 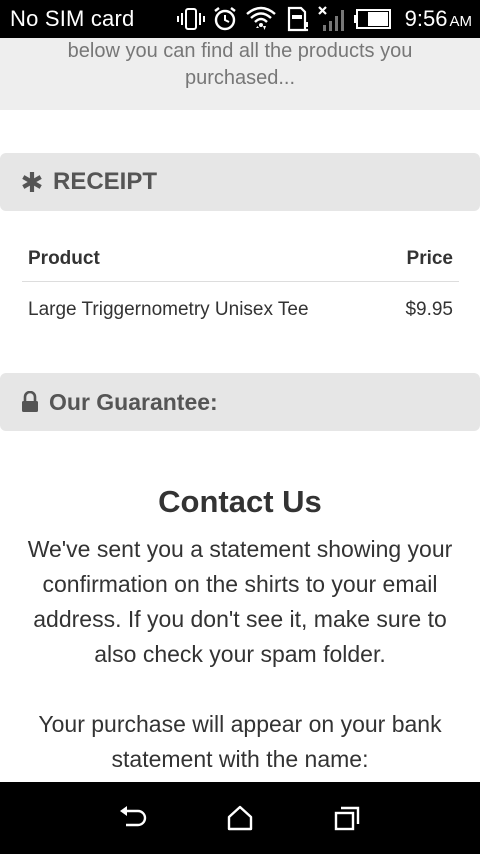 What do you see at coordinates (332, 19) in the screenshot?
I see `no-signal-icon` at bounding box center [332, 19].